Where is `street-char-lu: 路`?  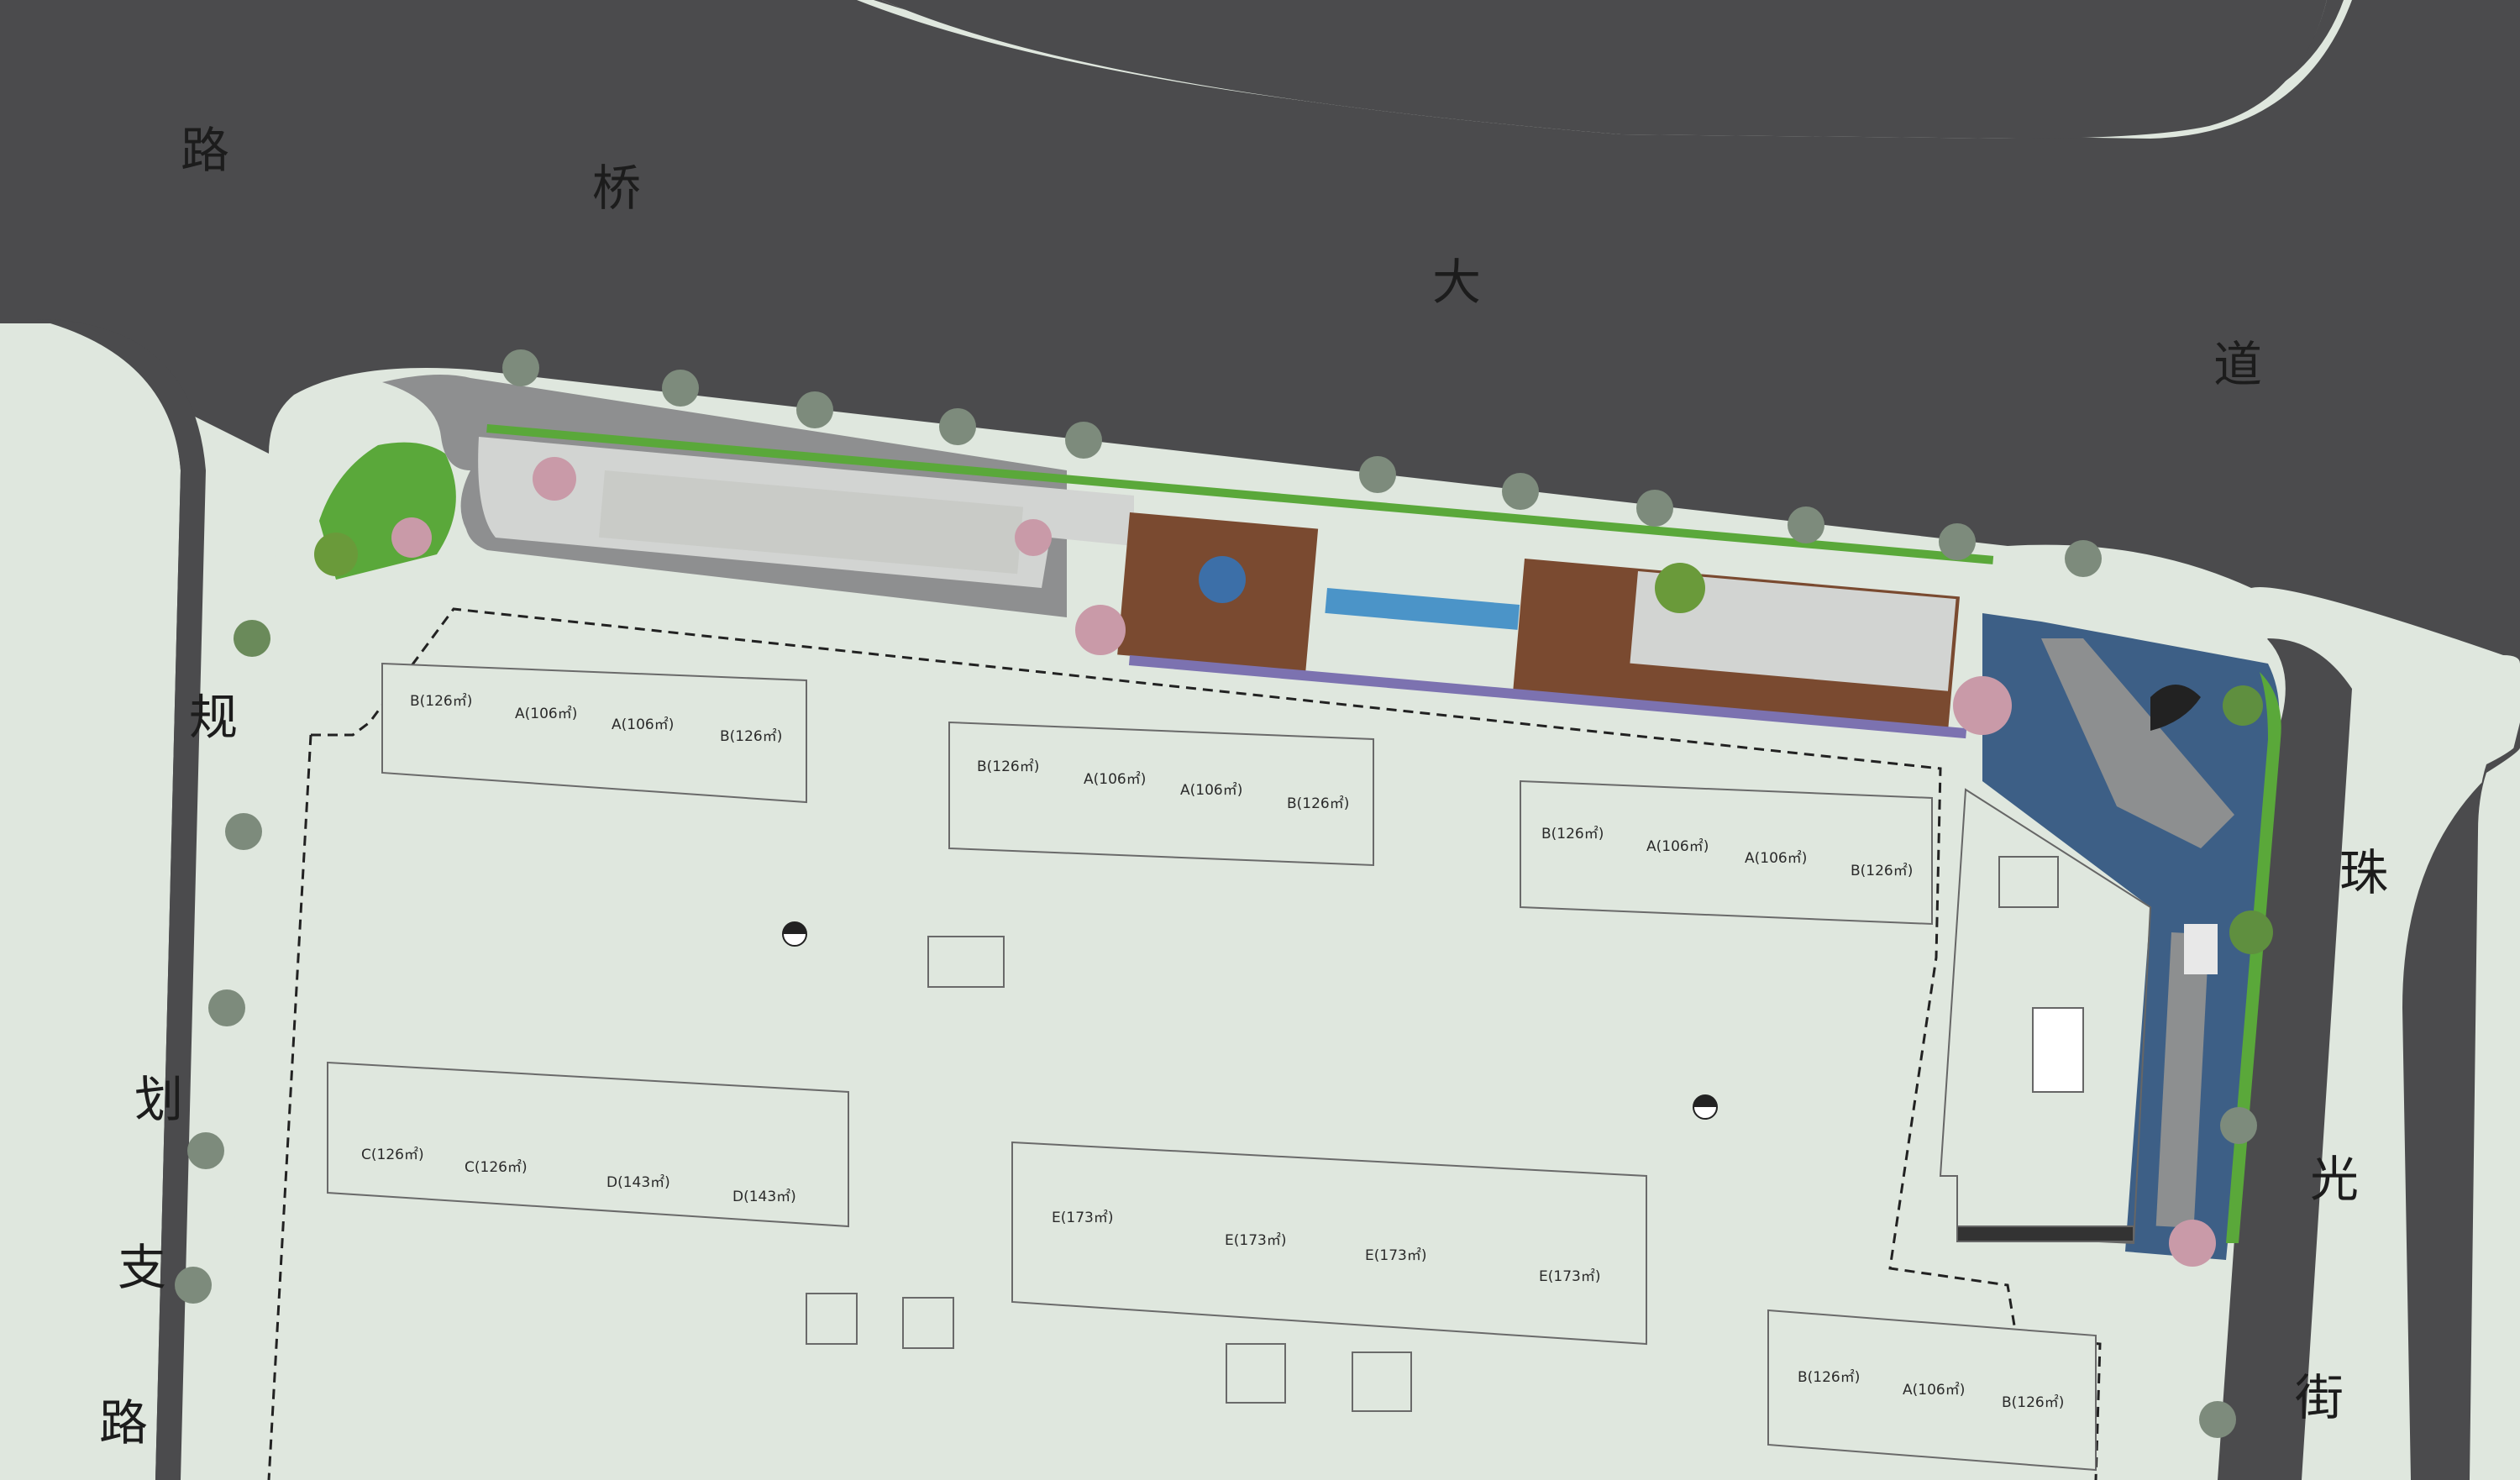
street-char-lu: 路 is located at coordinates (124, 1422).